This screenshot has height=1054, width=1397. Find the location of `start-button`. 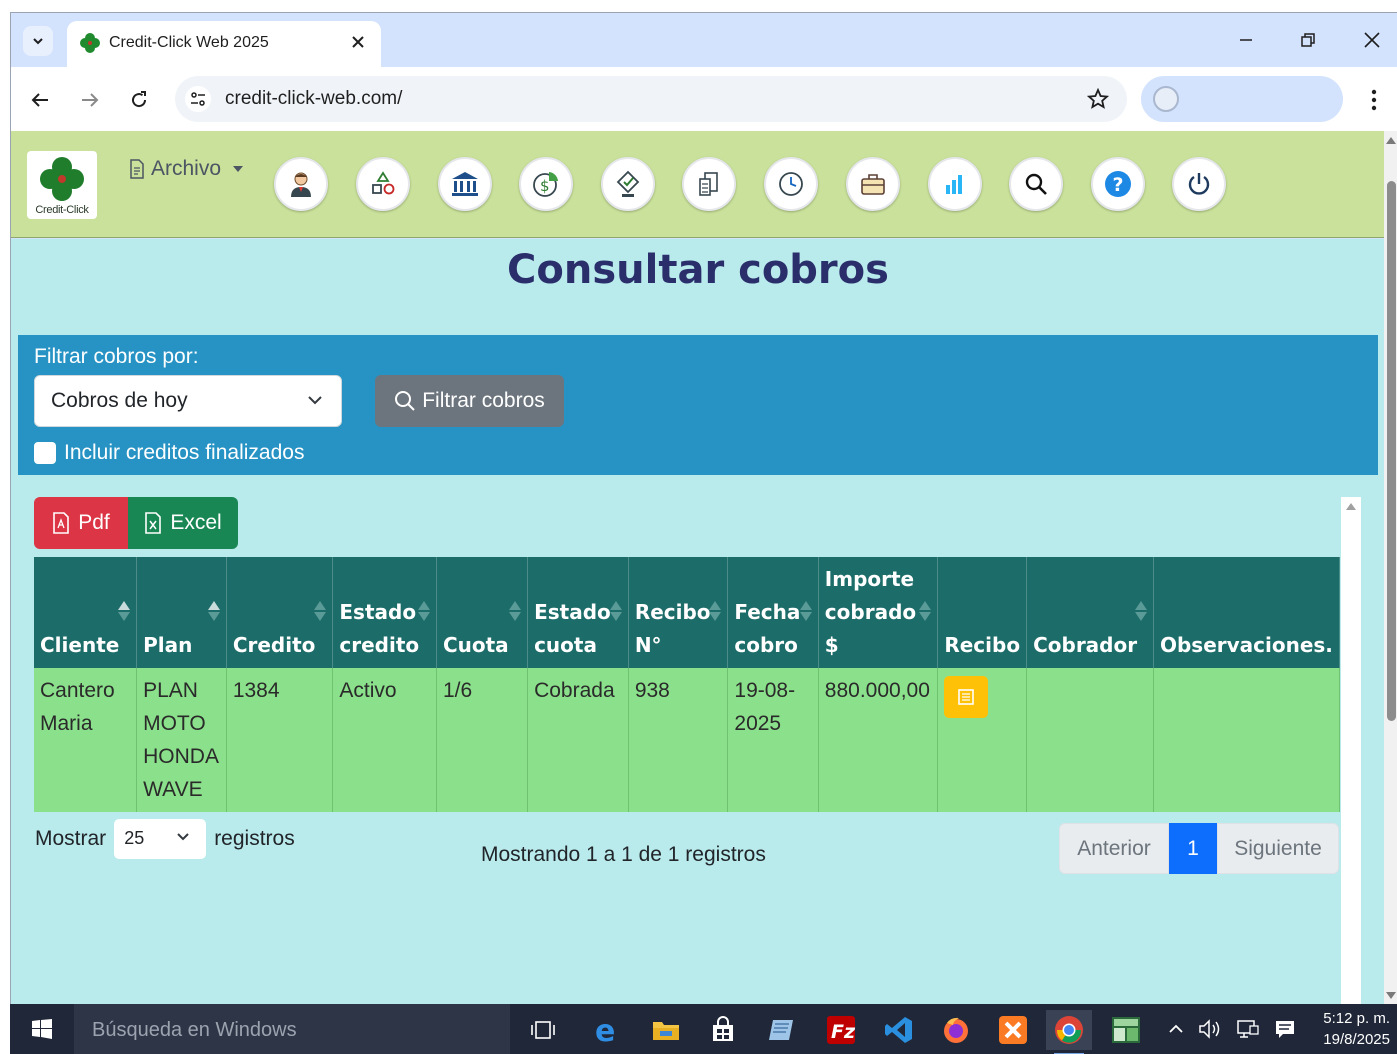

start-button is located at coordinates (42, 1029).